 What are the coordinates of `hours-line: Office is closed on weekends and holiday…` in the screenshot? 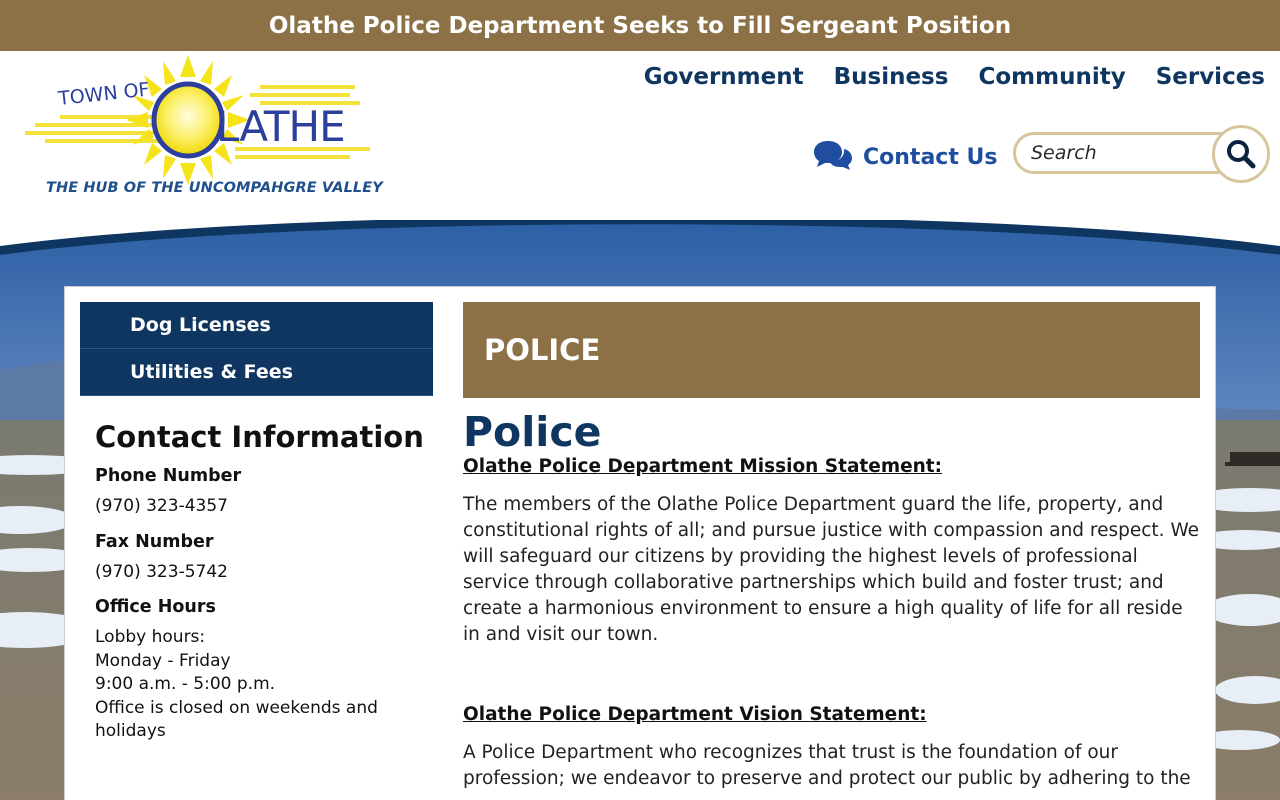 It's located at (236, 719).